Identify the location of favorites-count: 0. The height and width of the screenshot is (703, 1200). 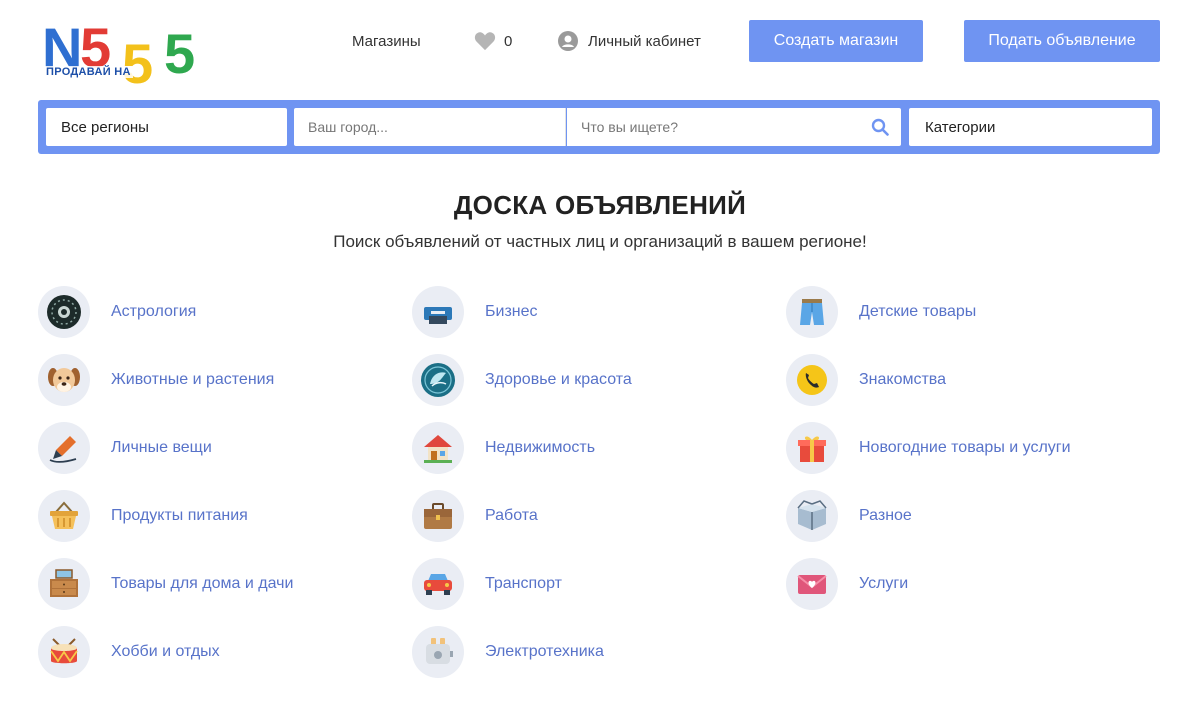
(508, 41).